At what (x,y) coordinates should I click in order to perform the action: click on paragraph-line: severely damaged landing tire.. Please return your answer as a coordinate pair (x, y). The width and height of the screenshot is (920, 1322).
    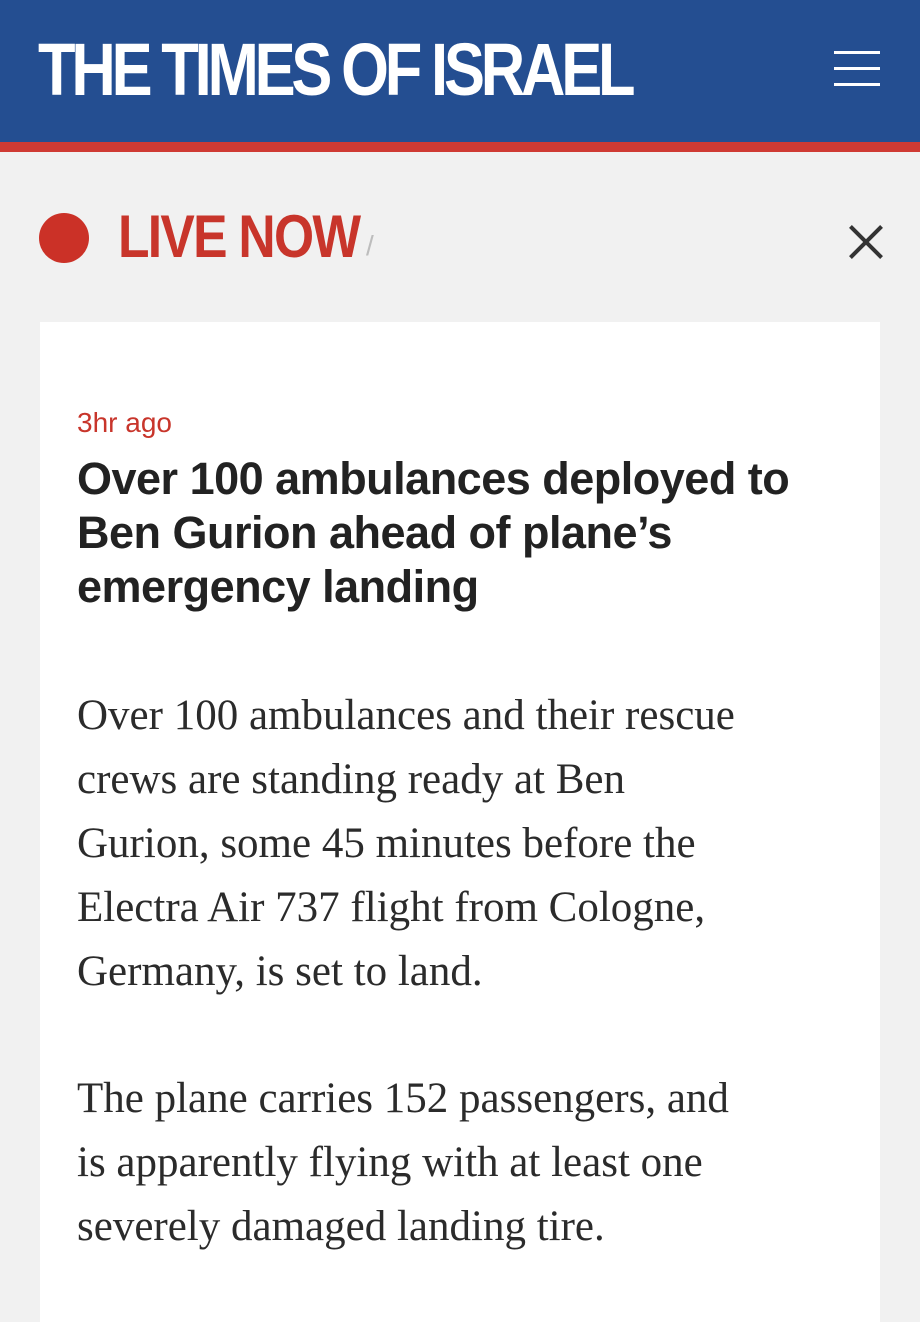
    Looking at the image, I should click on (341, 1226).